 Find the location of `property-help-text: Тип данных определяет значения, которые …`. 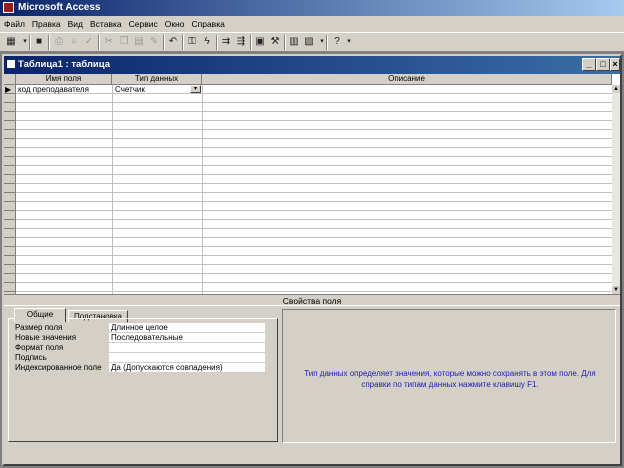

property-help-text: Тип данных определяет значения, которые … is located at coordinates (450, 379).